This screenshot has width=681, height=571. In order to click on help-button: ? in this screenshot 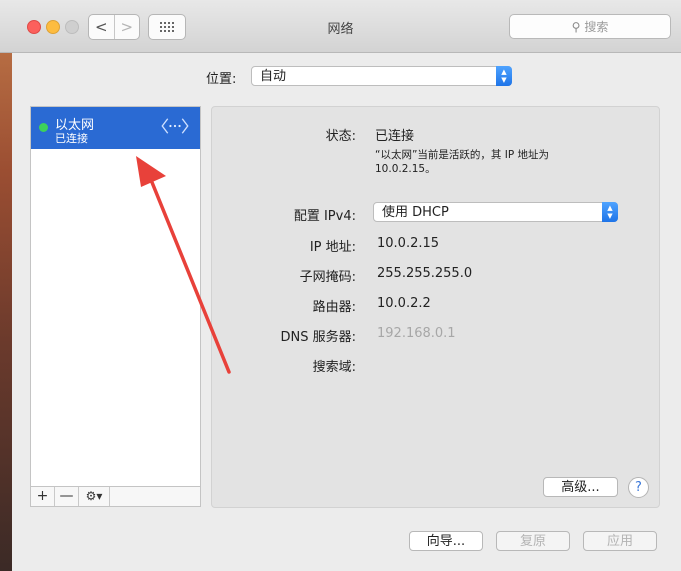, I will do `click(638, 487)`.